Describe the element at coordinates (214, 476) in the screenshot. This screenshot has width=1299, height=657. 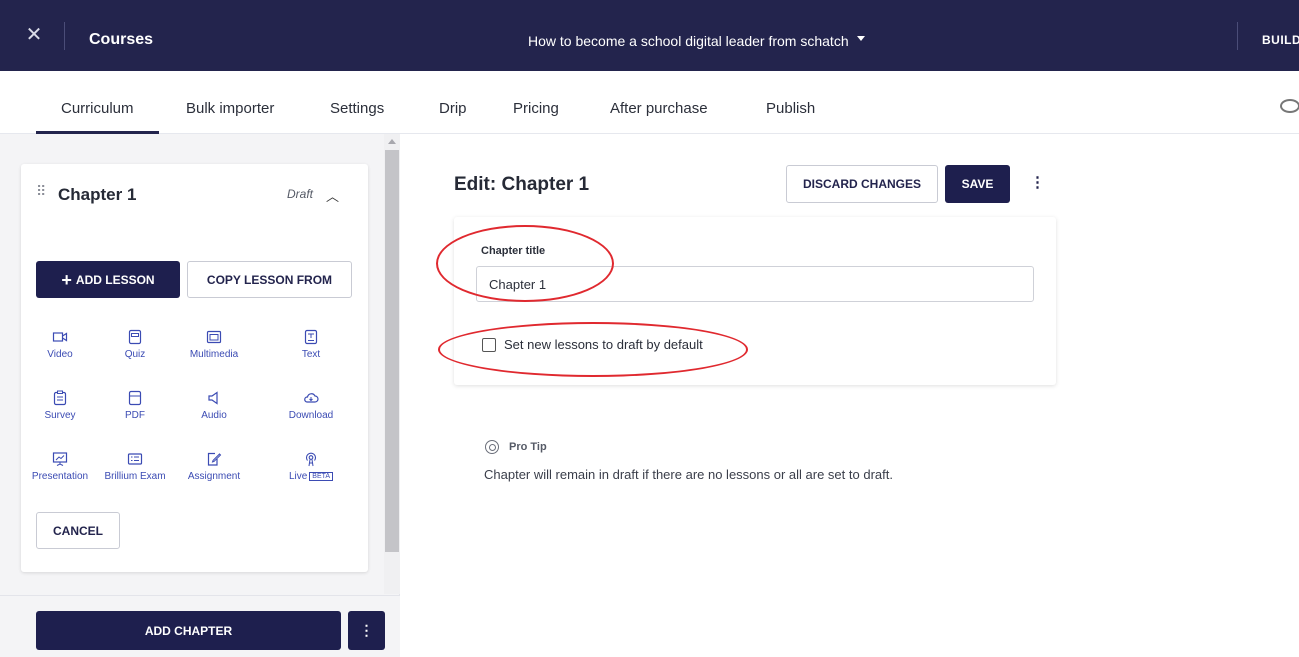
I see `lesson-type-label: Assignment` at that location.